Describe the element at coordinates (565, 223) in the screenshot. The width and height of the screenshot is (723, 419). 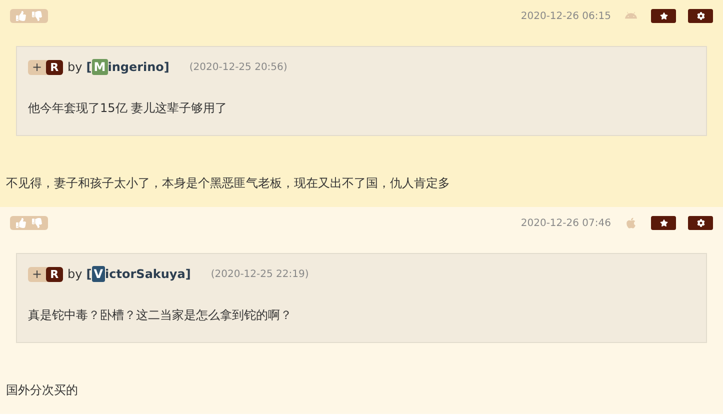
I see `post-time: 2020-12-26 07:46` at that location.